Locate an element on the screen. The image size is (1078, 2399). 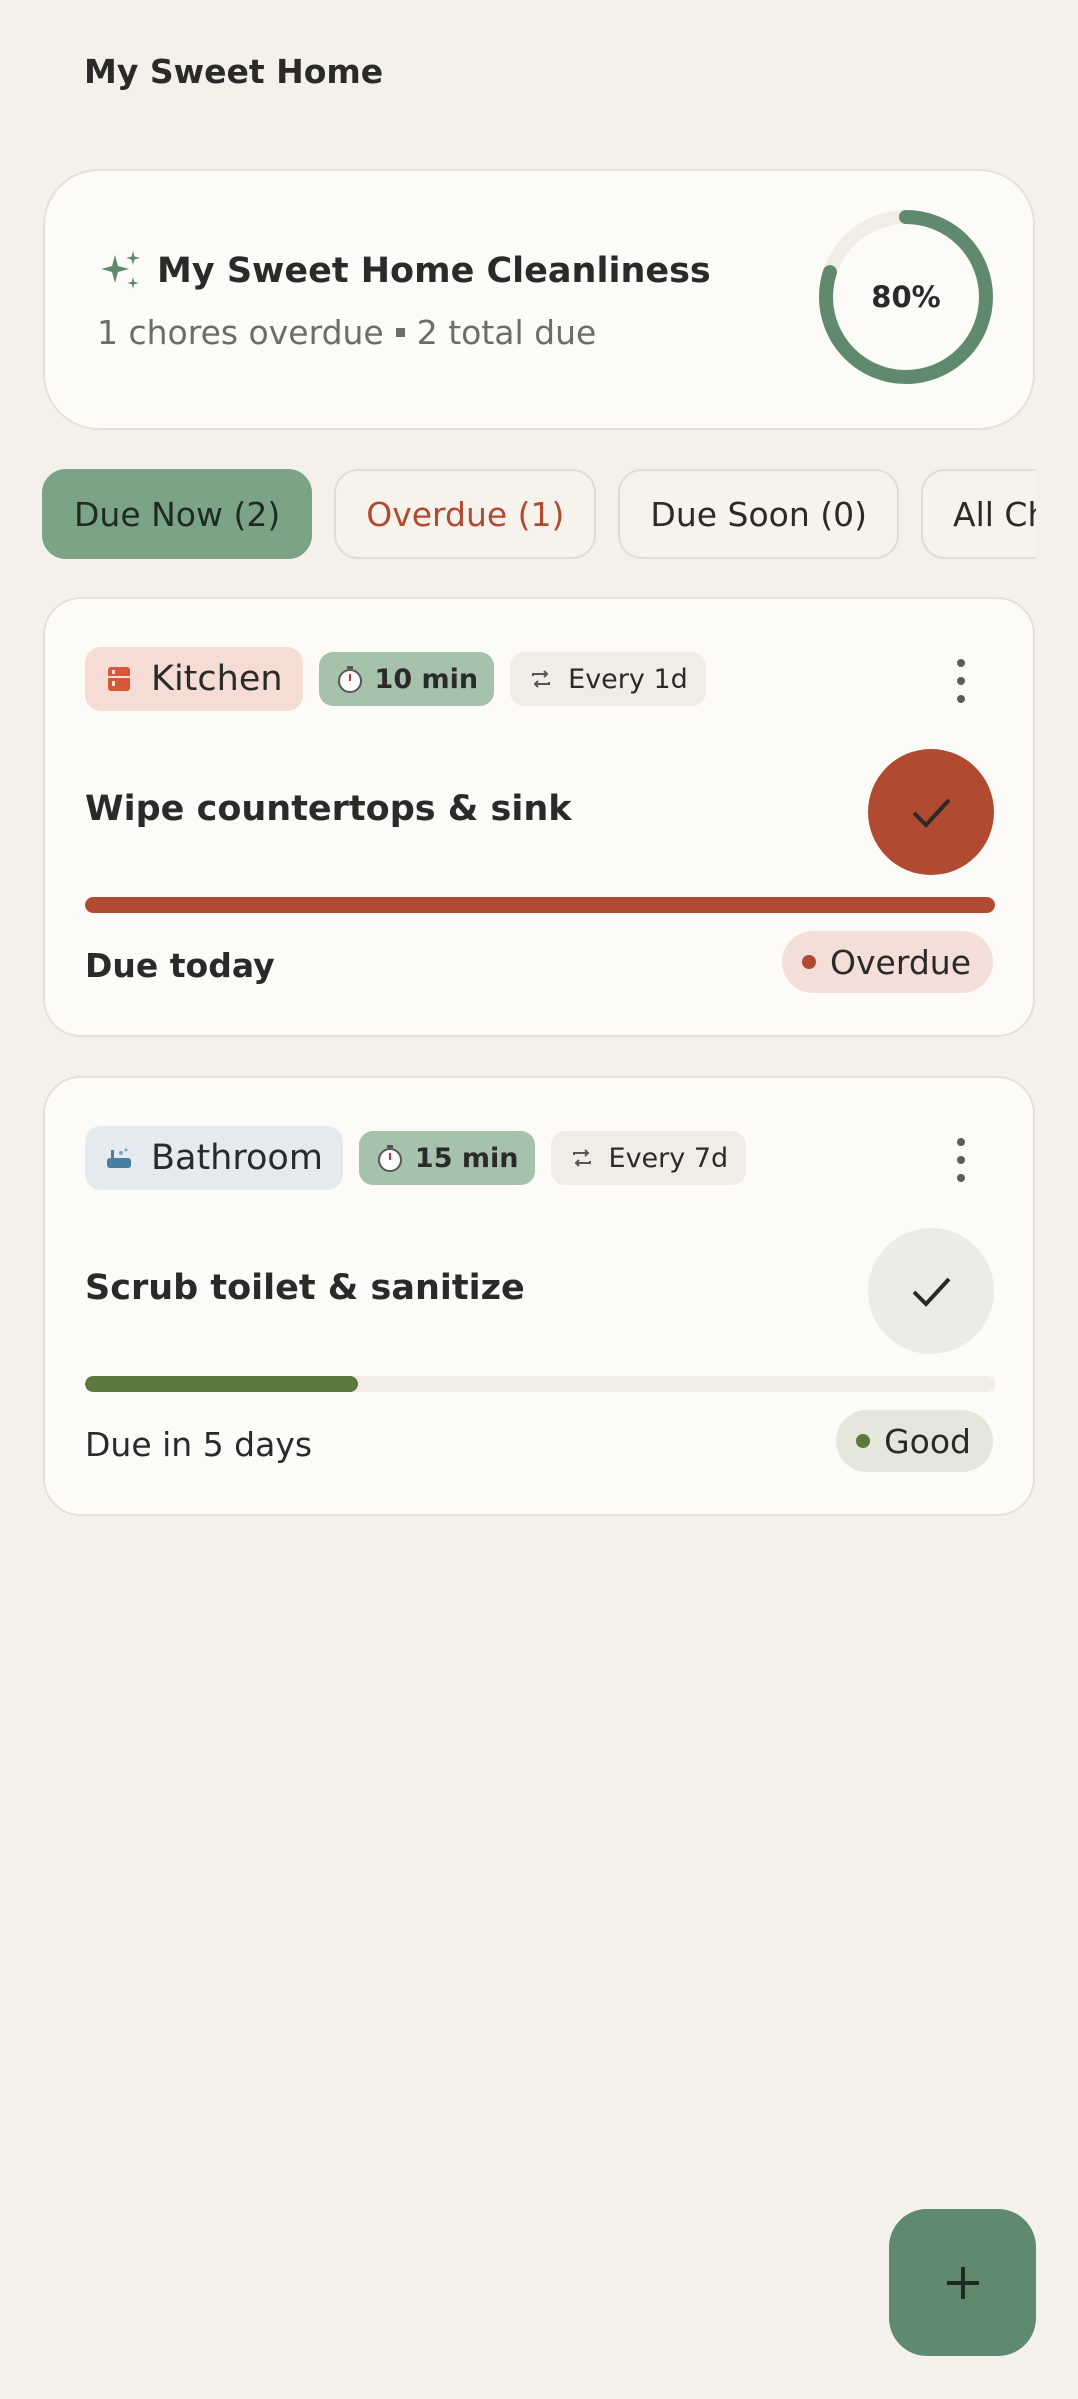
status-badge: Overdue is located at coordinates (887, 962).